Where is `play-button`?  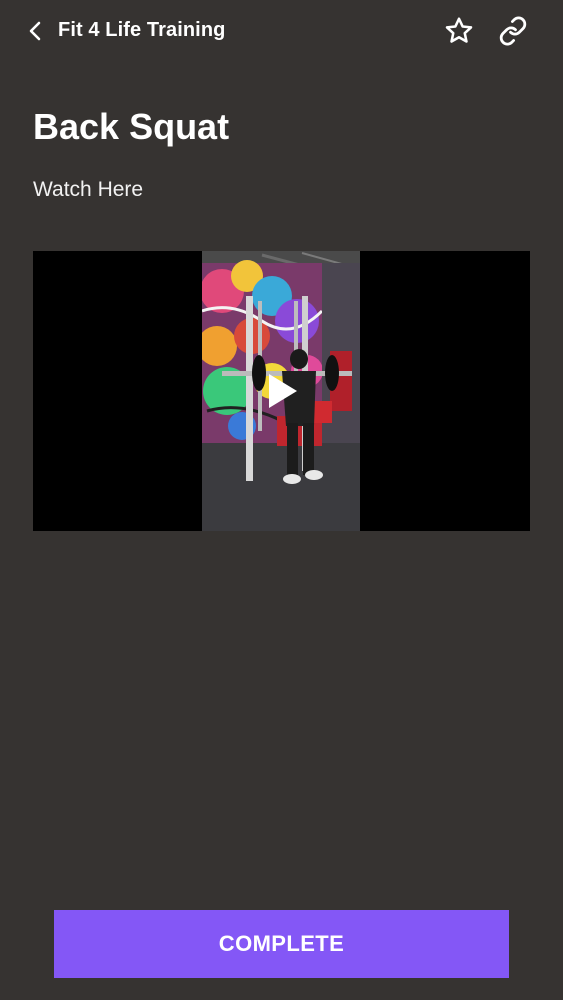 play-button is located at coordinates (283, 391).